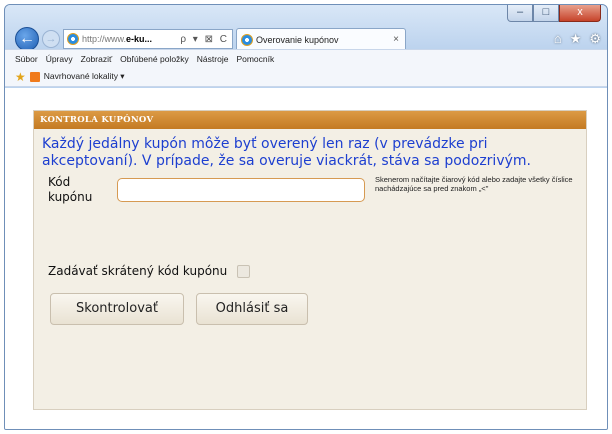  I want to click on menu-item-pomocnik: Pomocník, so click(255, 59).